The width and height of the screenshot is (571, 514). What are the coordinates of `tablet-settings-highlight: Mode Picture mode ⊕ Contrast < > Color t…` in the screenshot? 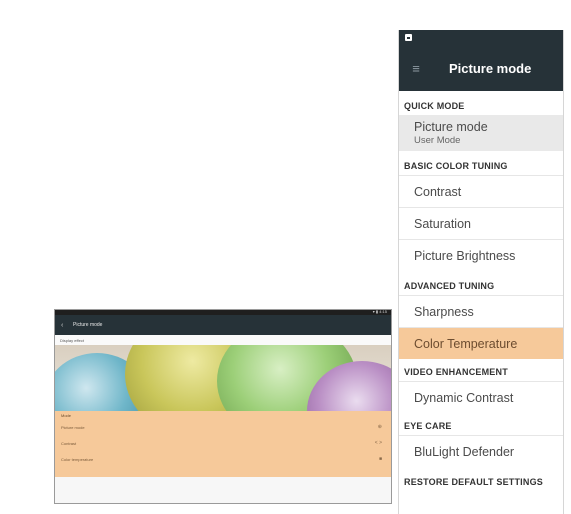 It's located at (223, 444).